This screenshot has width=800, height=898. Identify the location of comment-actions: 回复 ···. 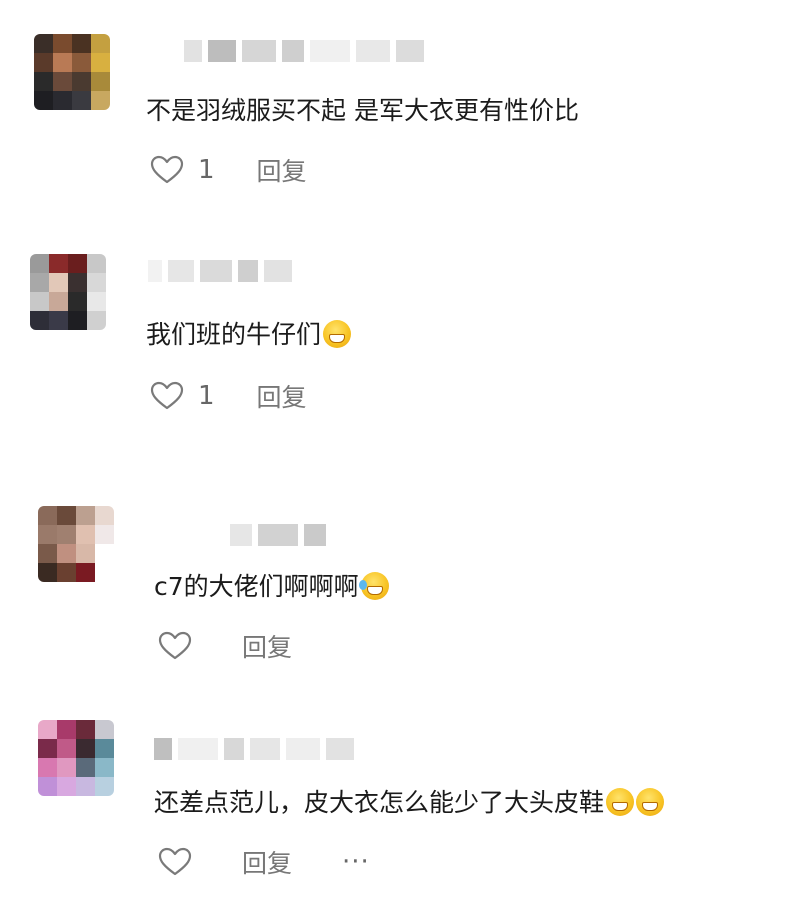
(264, 862).